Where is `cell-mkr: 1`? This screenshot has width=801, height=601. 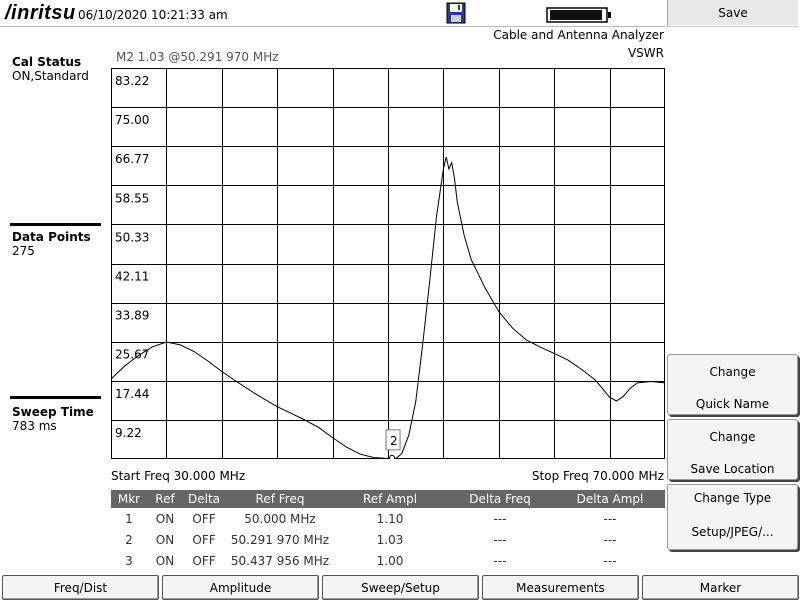 cell-mkr: 1 is located at coordinates (129, 518).